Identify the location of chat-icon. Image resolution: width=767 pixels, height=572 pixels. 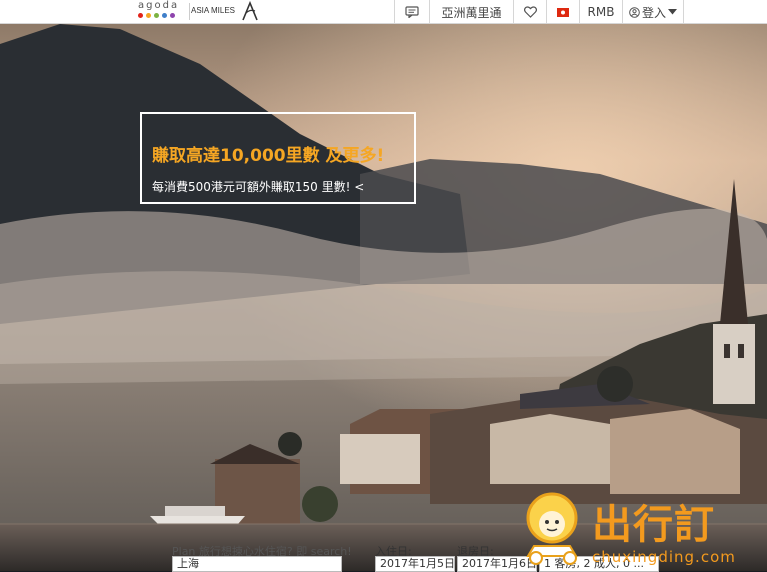
(412, 12).